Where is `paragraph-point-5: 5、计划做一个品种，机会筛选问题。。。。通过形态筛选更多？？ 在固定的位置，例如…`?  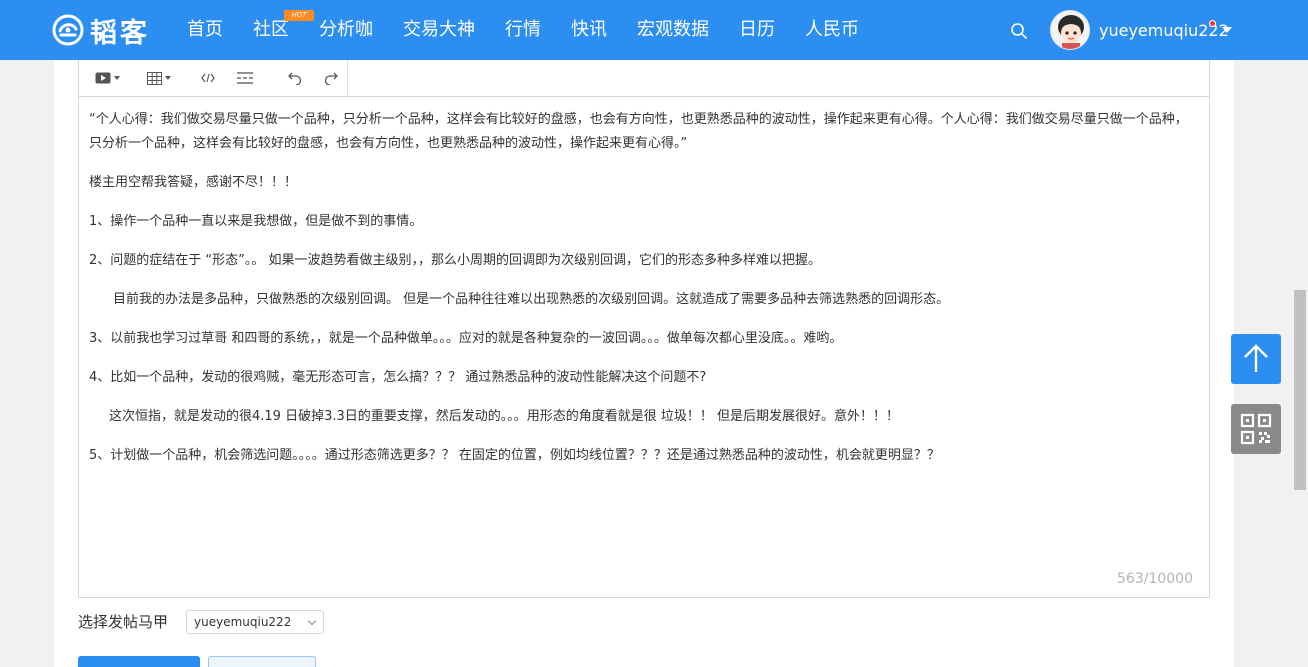
paragraph-point-5: 5、计划做一个品种，机会筛选问题。。。。通过形态筛选更多？？ 在固定的位置，例如… is located at coordinates (514, 455).